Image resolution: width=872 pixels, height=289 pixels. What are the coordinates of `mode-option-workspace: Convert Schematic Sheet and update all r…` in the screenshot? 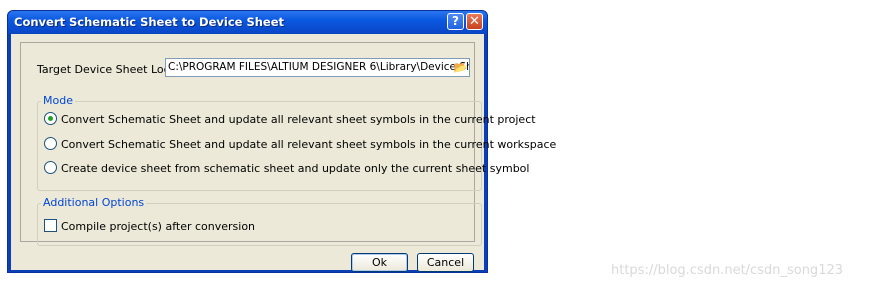 It's located at (300, 144).